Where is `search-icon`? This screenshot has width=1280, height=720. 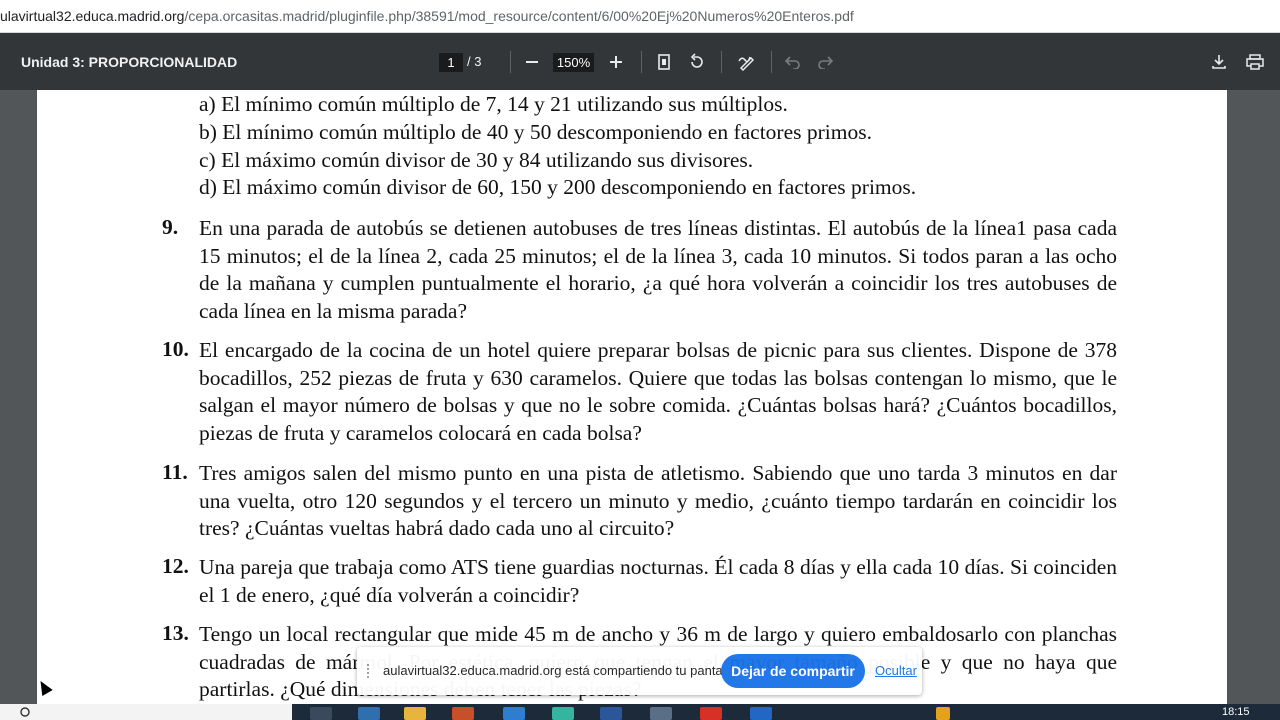 search-icon is located at coordinates (25, 712).